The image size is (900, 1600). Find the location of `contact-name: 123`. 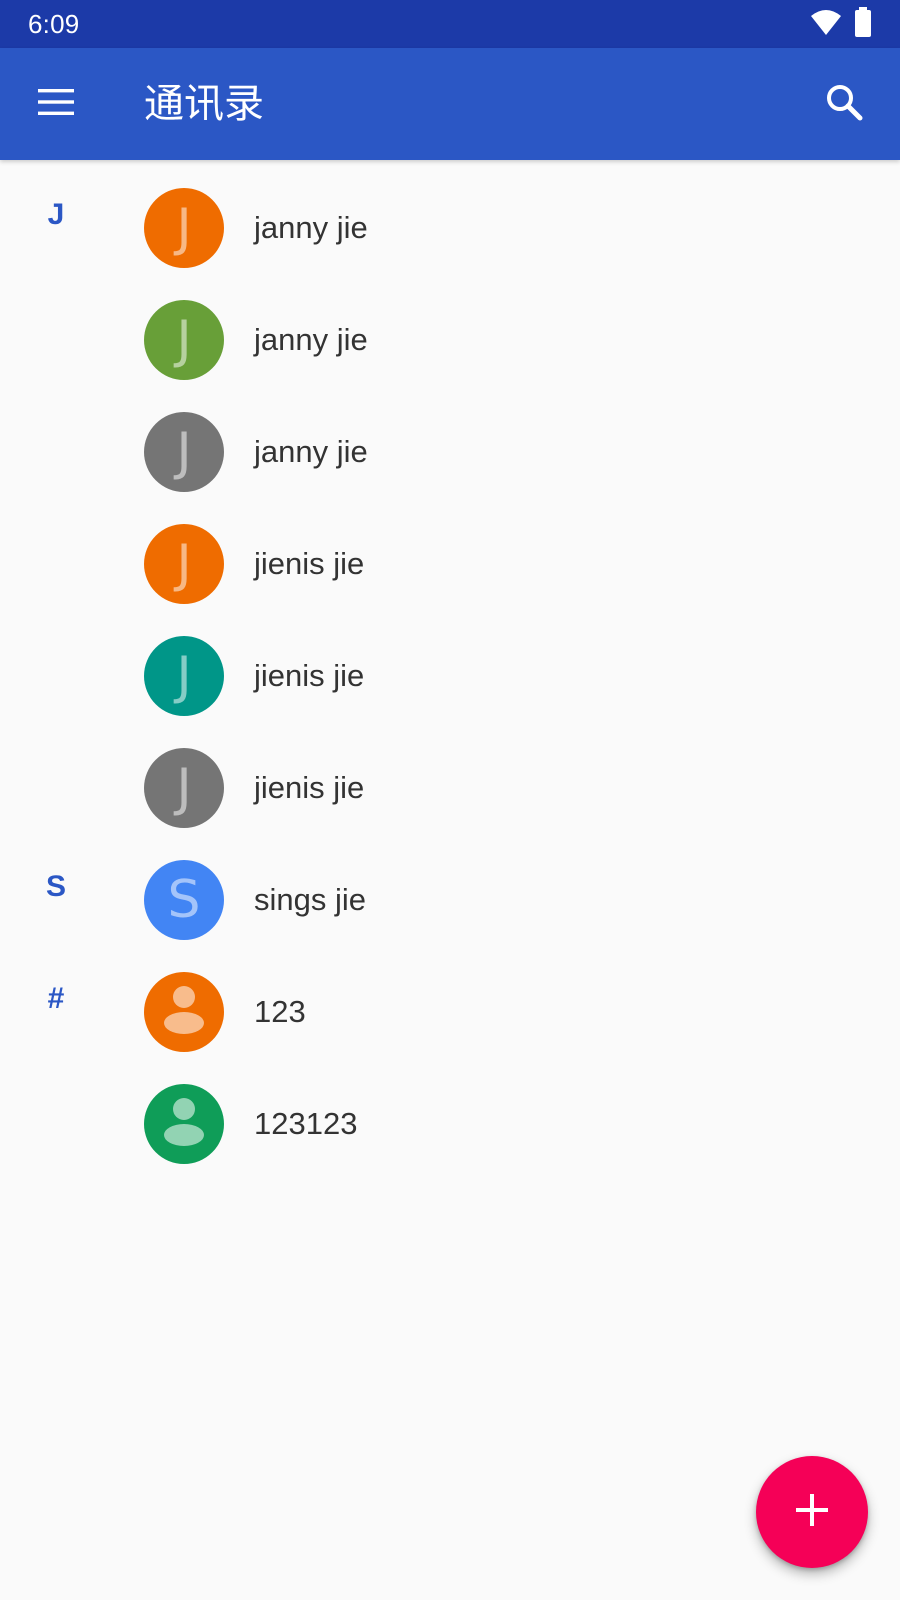

contact-name: 123 is located at coordinates (280, 1011).